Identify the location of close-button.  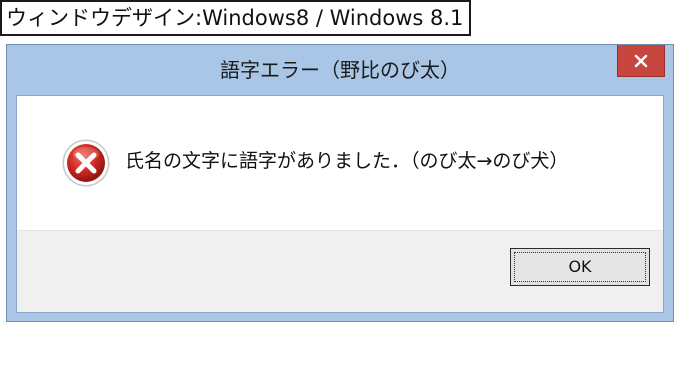
(641, 61).